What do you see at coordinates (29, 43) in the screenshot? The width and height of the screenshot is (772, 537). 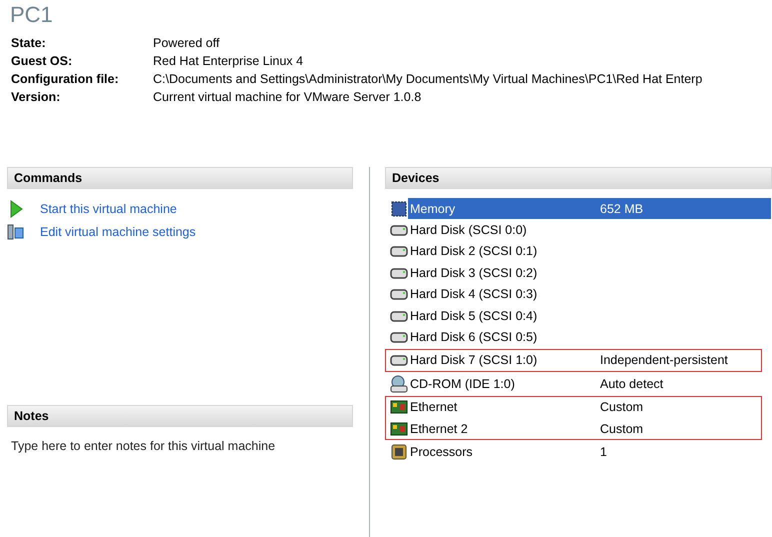 I see `info-label: State:` at bounding box center [29, 43].